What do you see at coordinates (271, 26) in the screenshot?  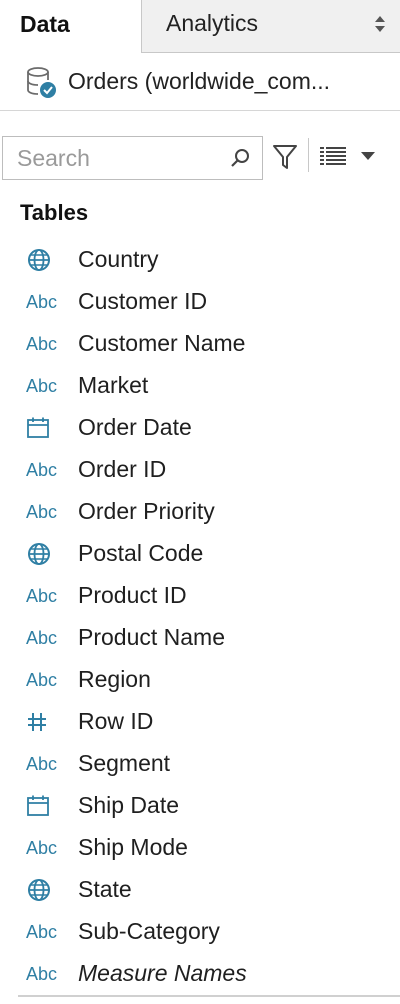 I see `tab-analytics: Analytics` at bounding box center [271, 26].